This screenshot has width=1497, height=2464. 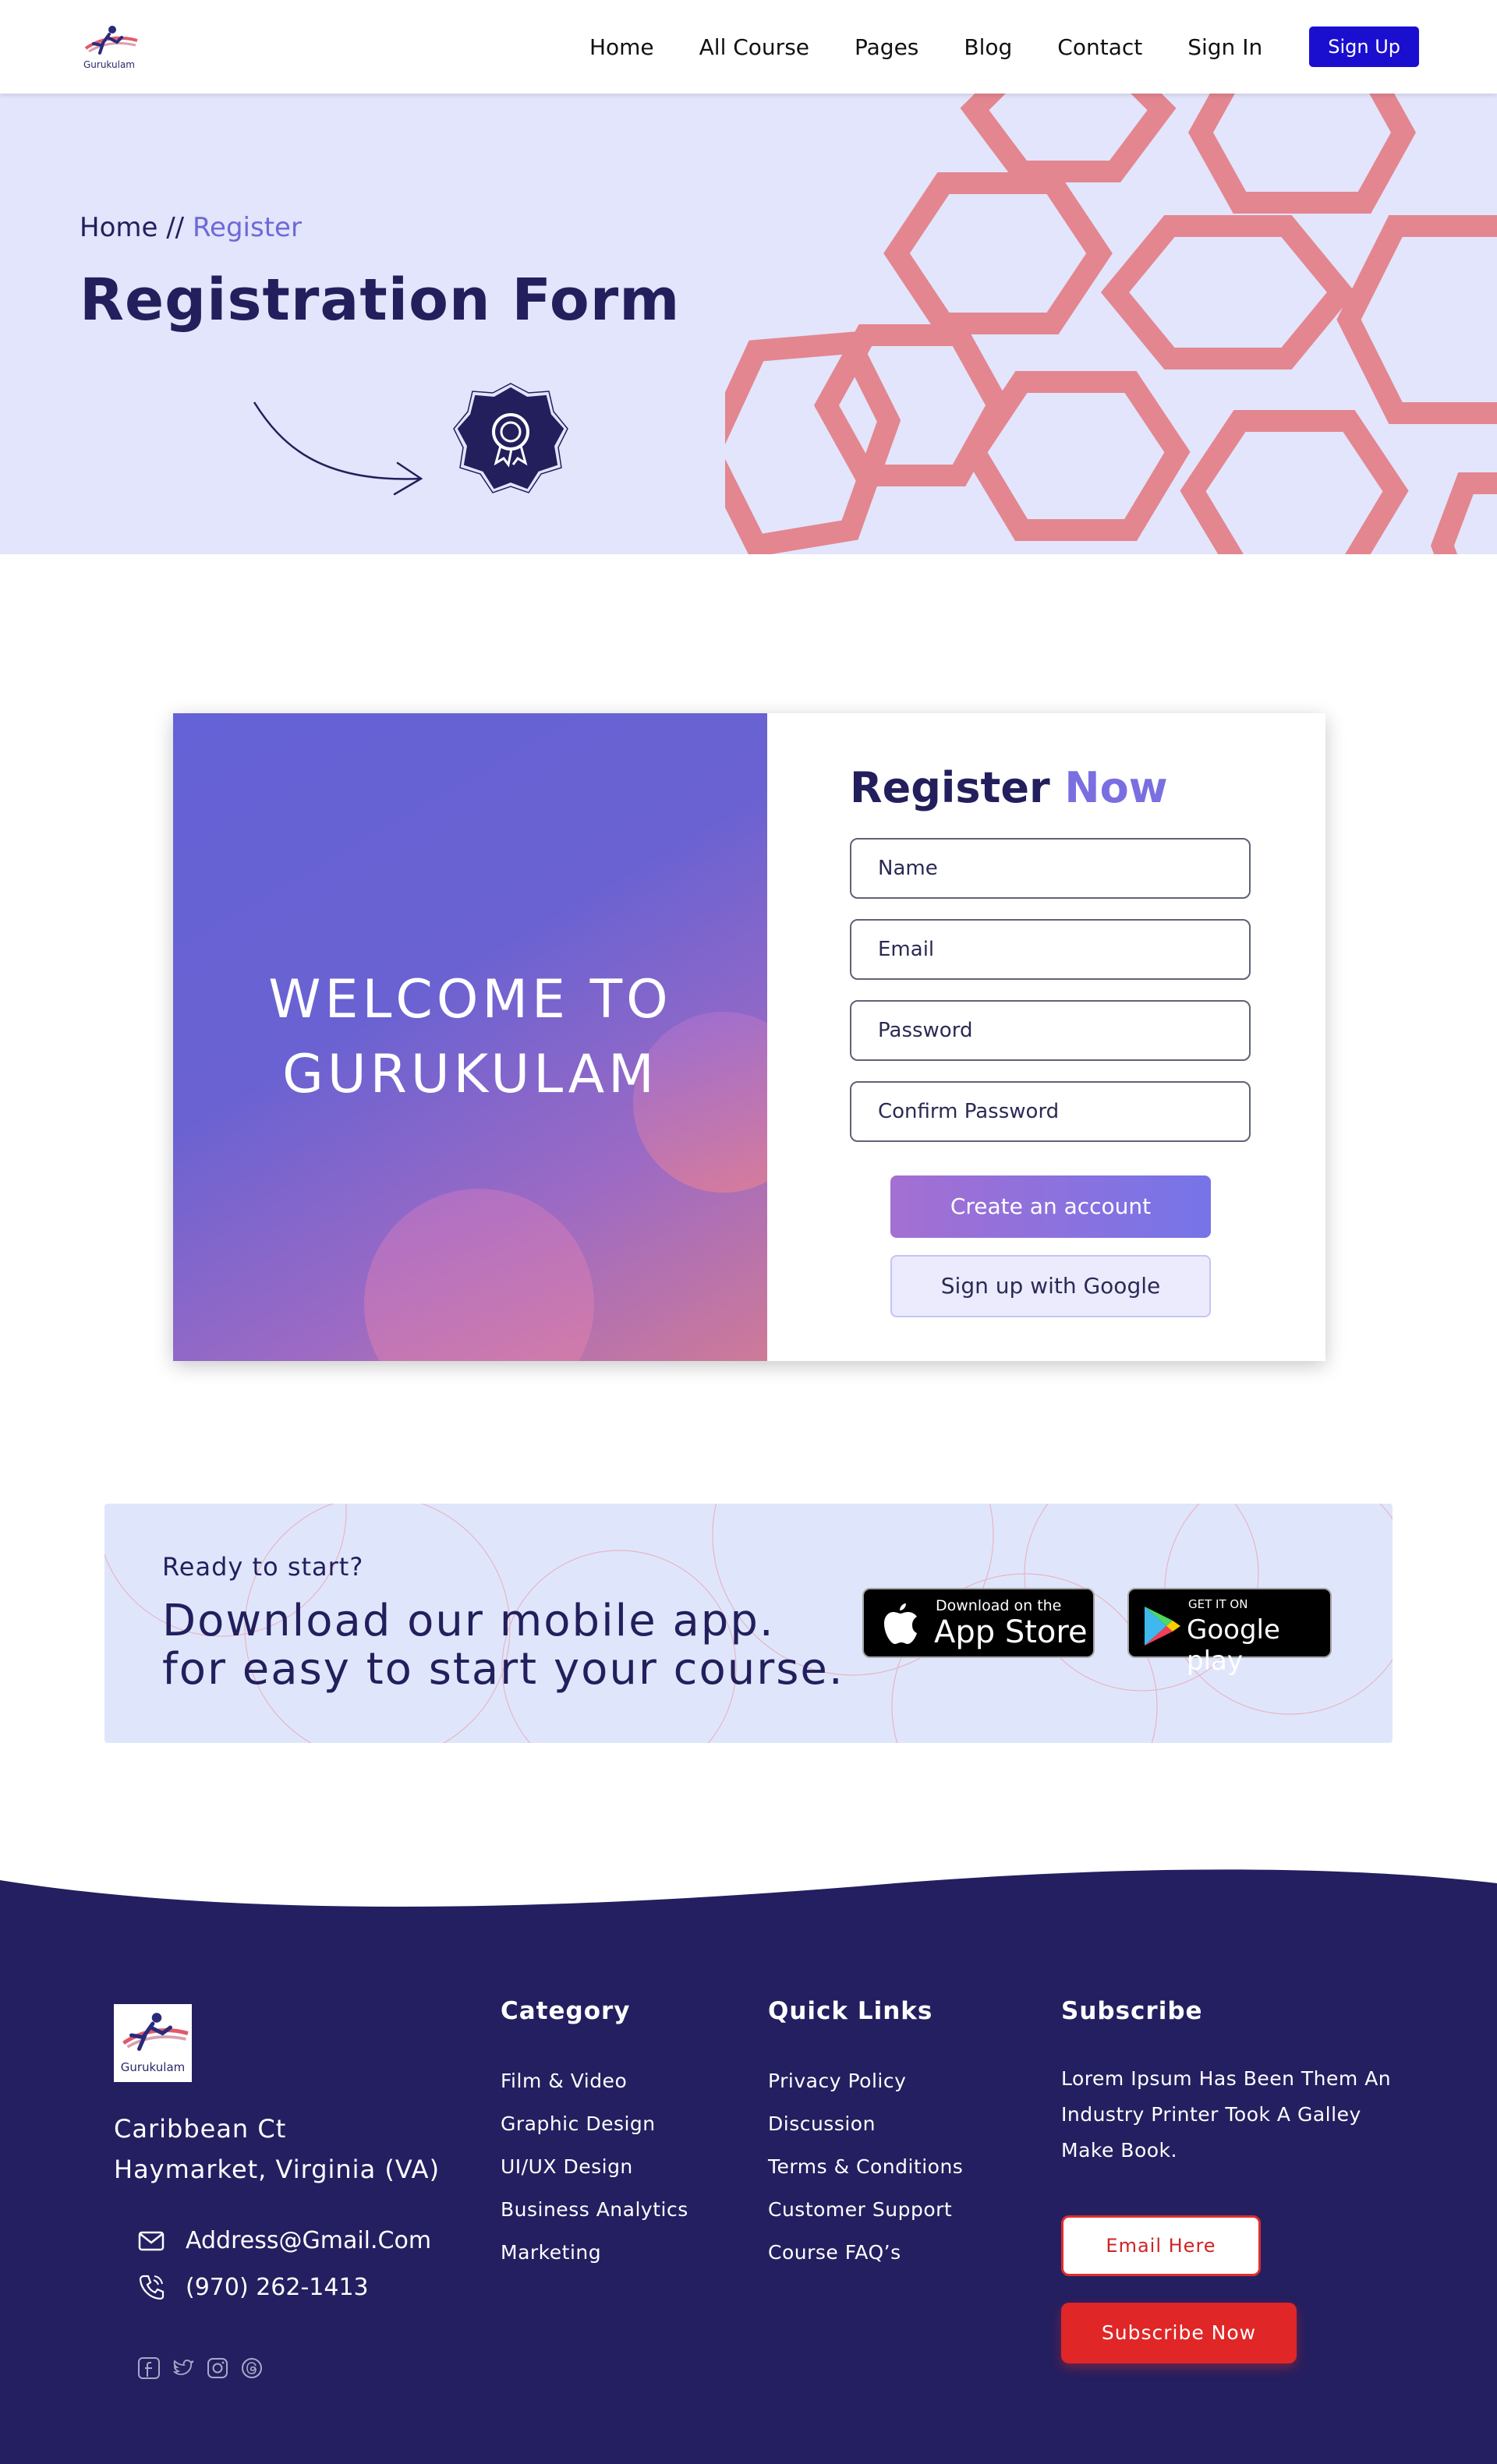 I want to click on google-play-button: GET IT ON Google play, so click(x=1229, y=1633).